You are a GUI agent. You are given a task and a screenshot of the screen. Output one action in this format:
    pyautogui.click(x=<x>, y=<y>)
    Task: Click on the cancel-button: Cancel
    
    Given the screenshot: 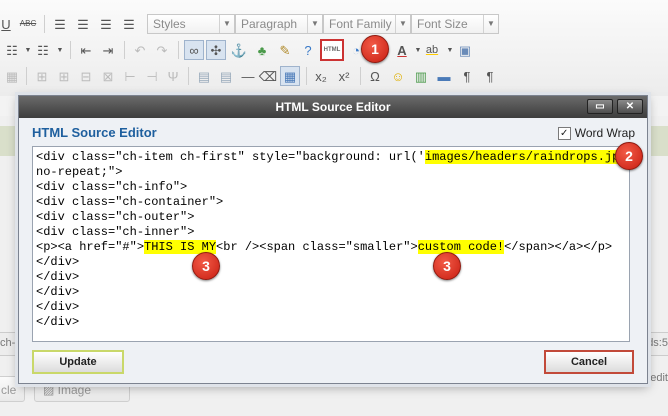 What is the action you would take?
    pyautogui.click(x=589, y=362)
    